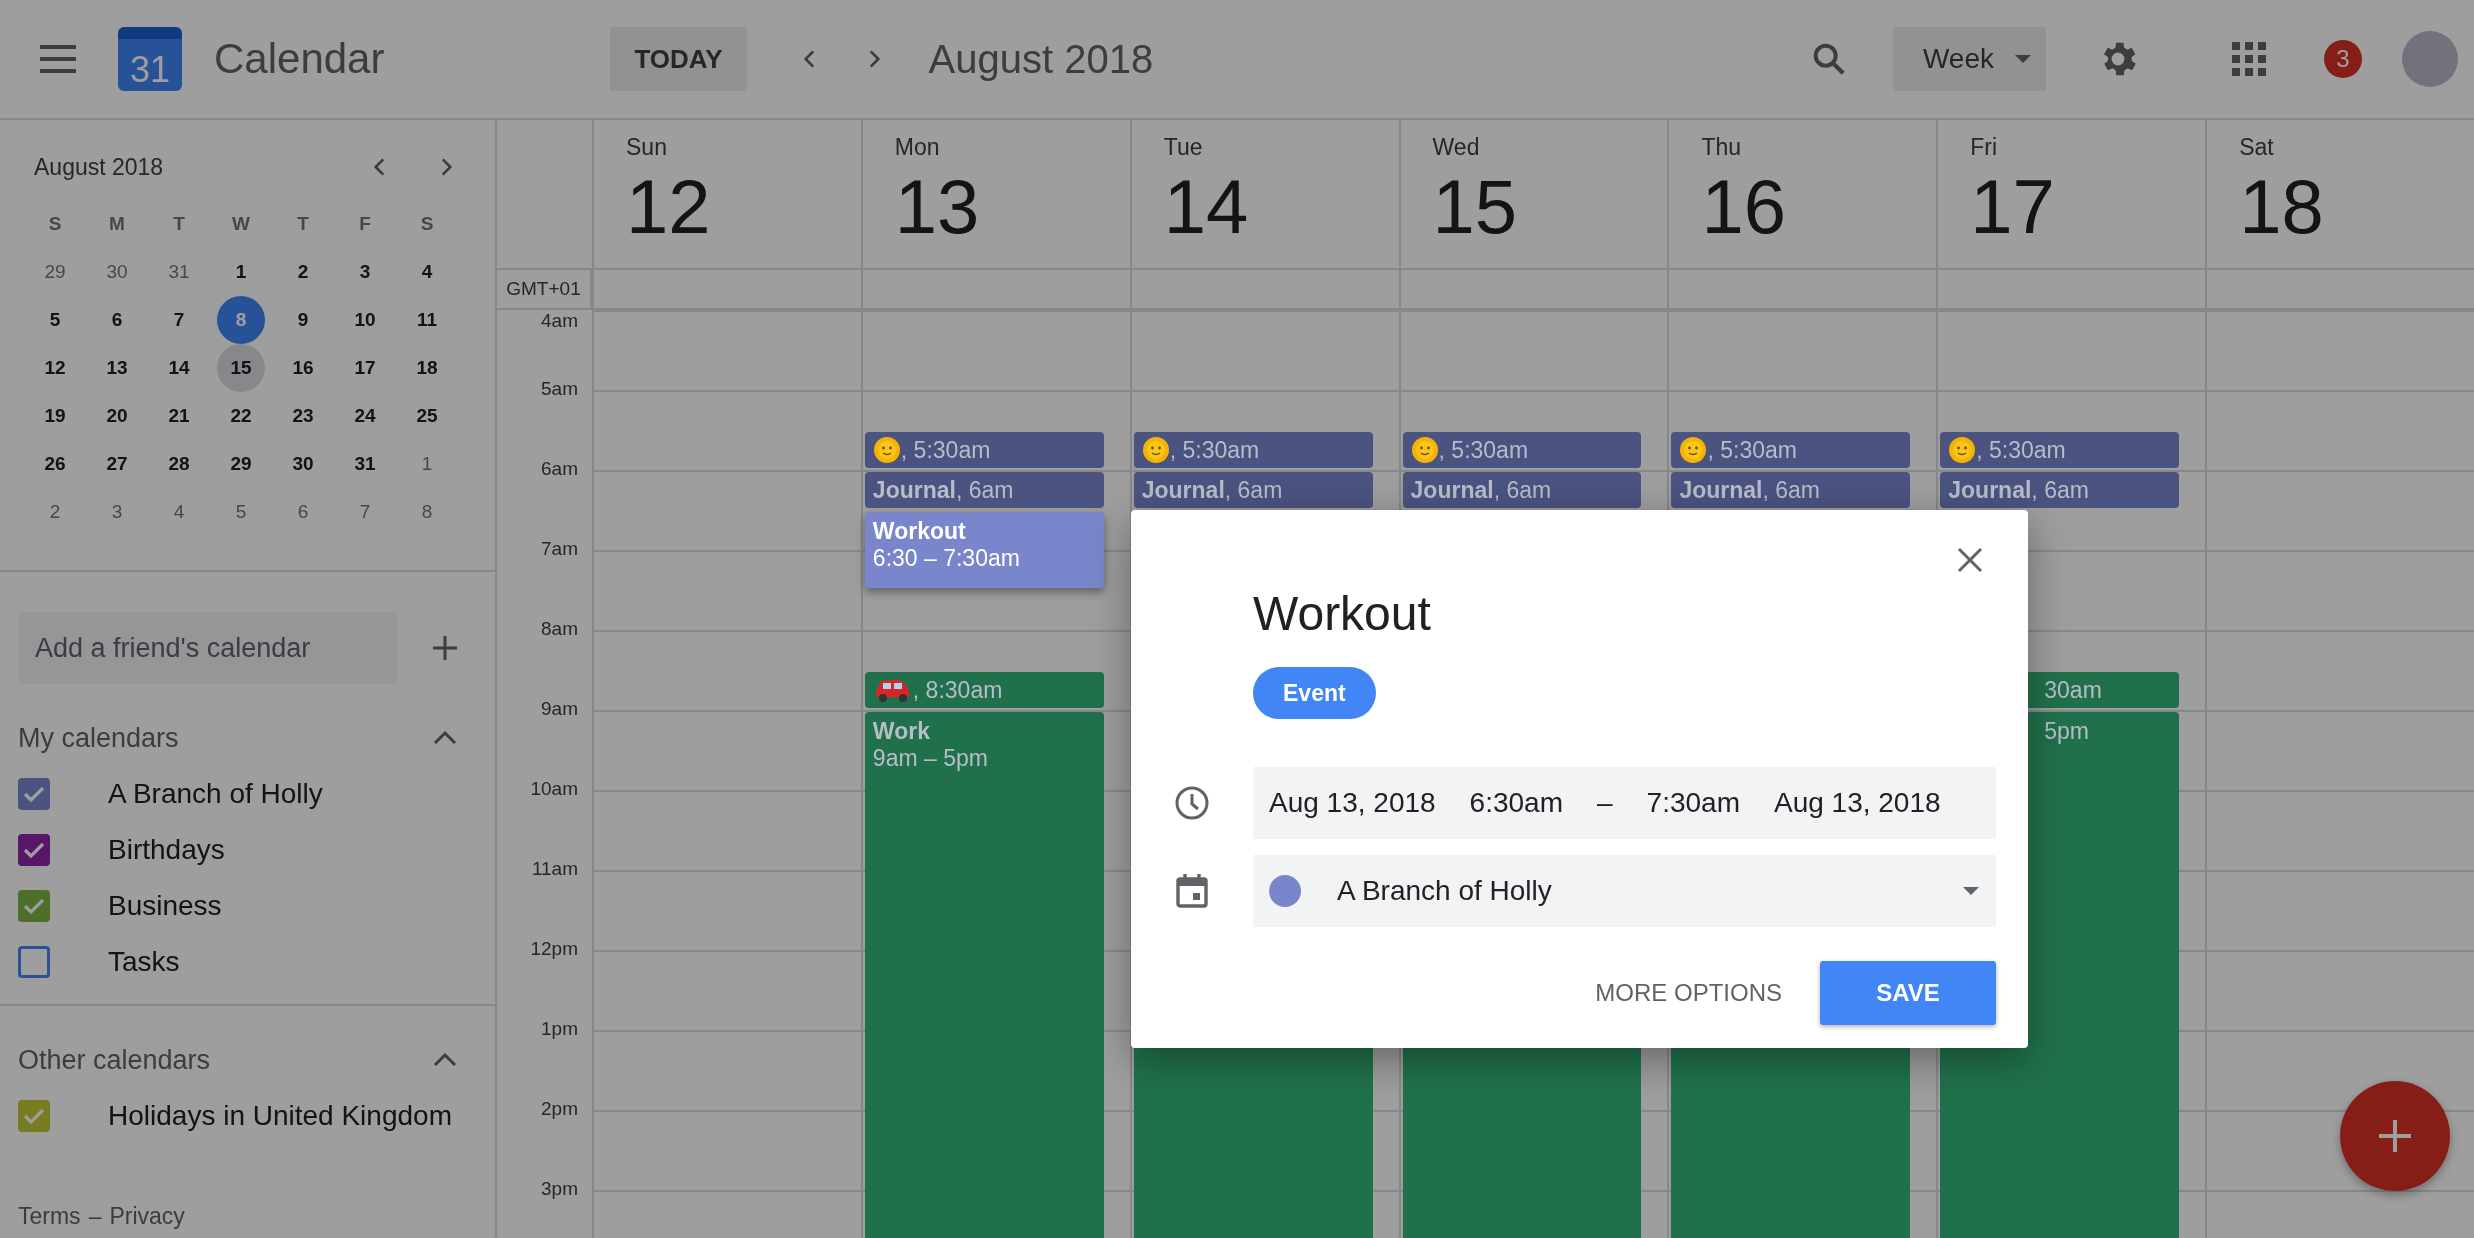  What do you see at coordinates (117, 416) in the screenshot?
I see `date-cell: 20` at bounding box center [117, 416].